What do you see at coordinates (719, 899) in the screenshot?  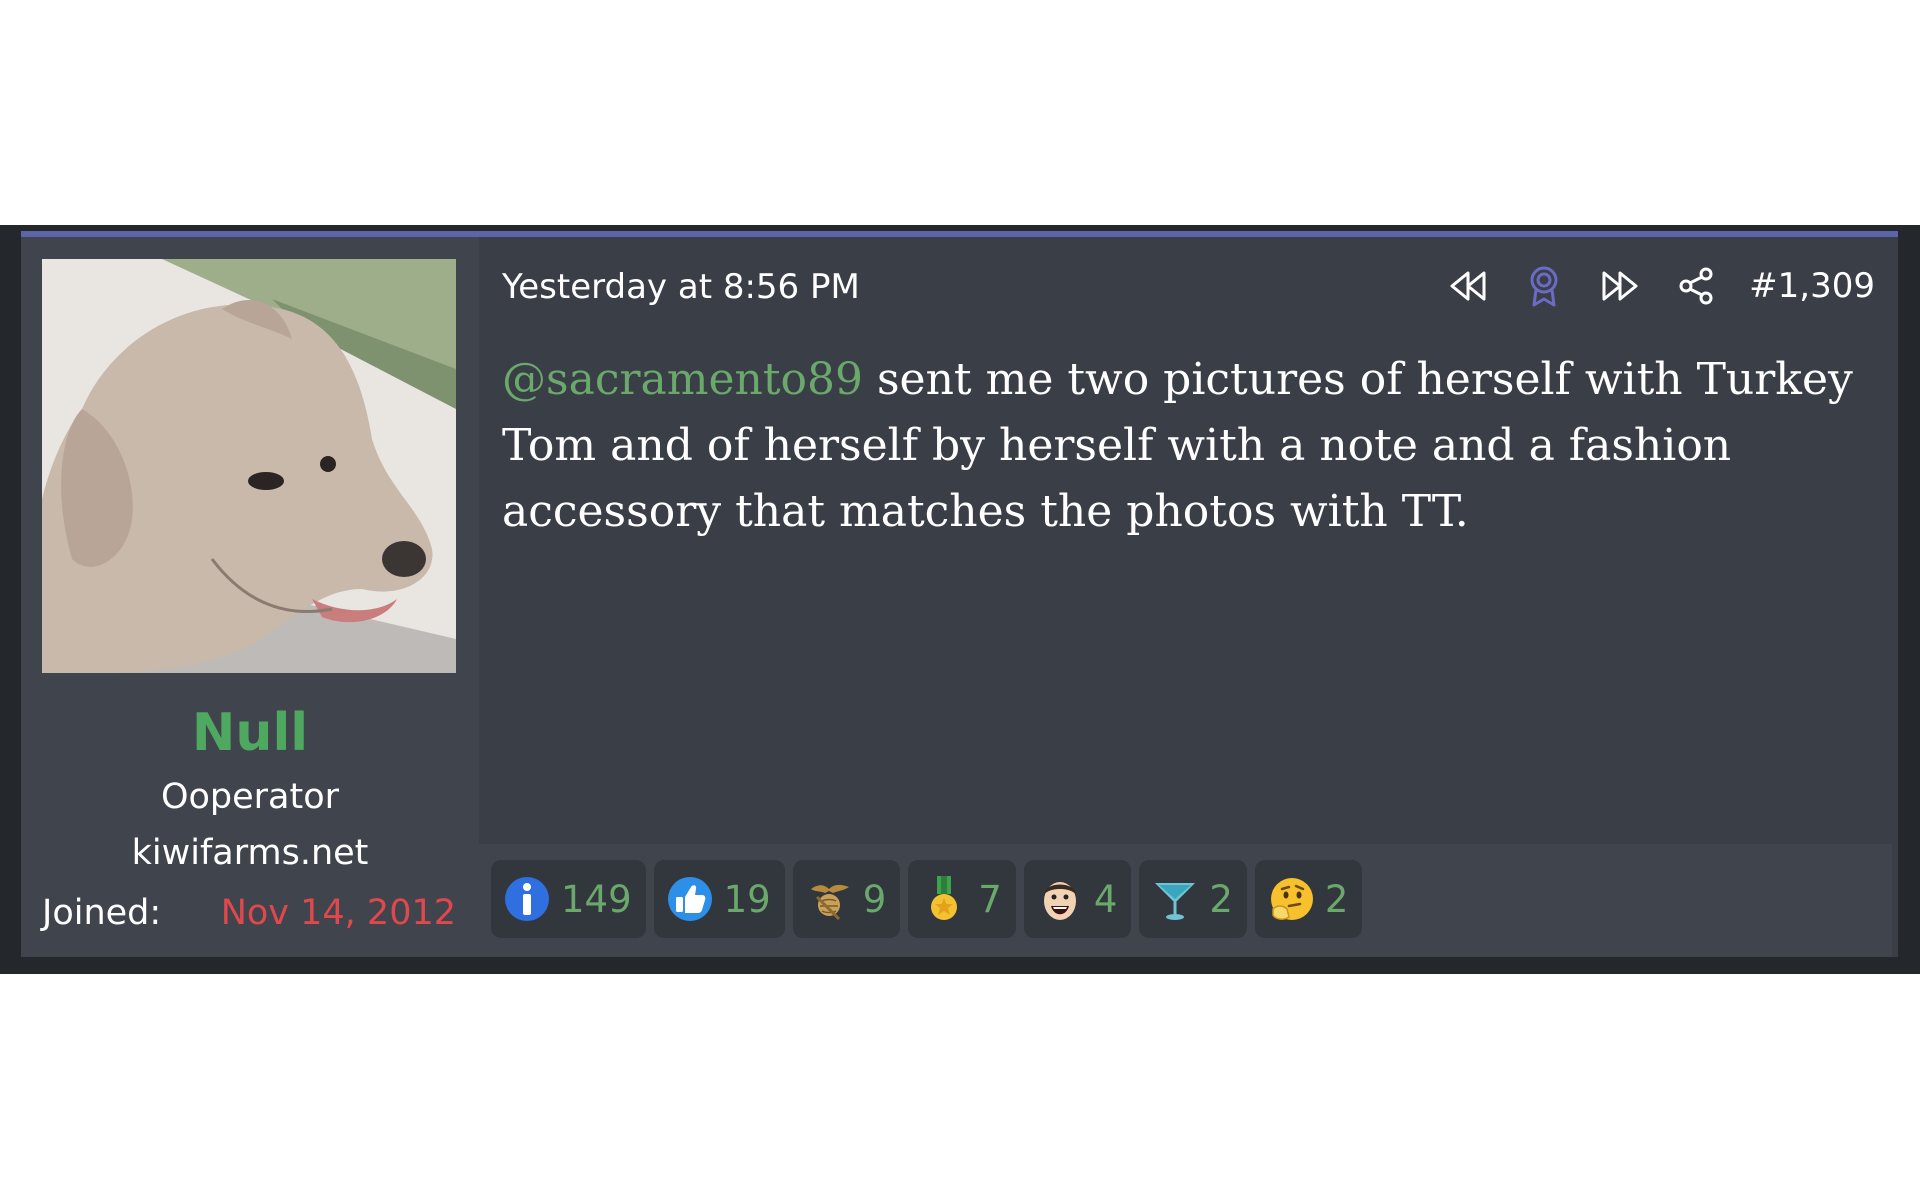 I see `reaction-like: 19` at bounding box center [719, 899].